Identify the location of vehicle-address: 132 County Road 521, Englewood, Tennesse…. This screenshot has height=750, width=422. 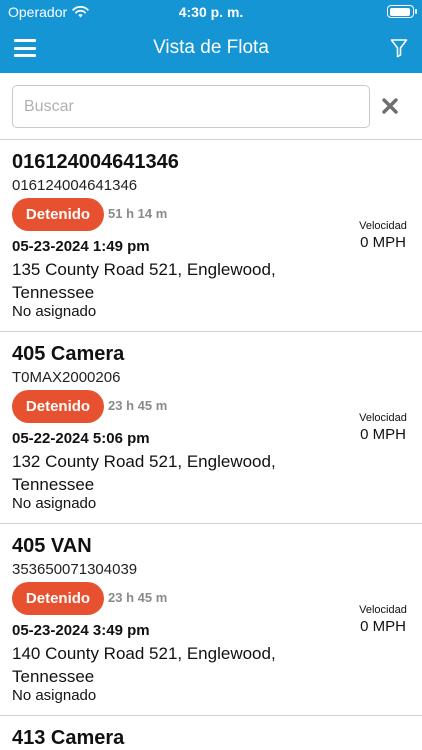
(144, 473).